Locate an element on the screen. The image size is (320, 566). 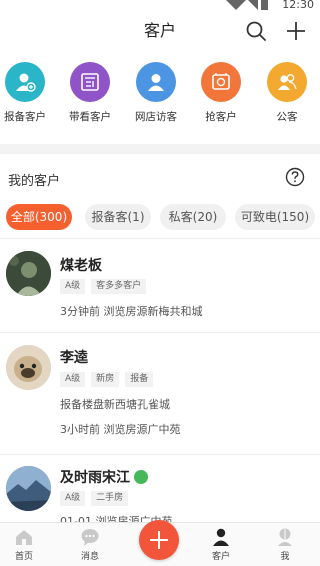
status-time: 12:30 is located at coordinates (298, 5).